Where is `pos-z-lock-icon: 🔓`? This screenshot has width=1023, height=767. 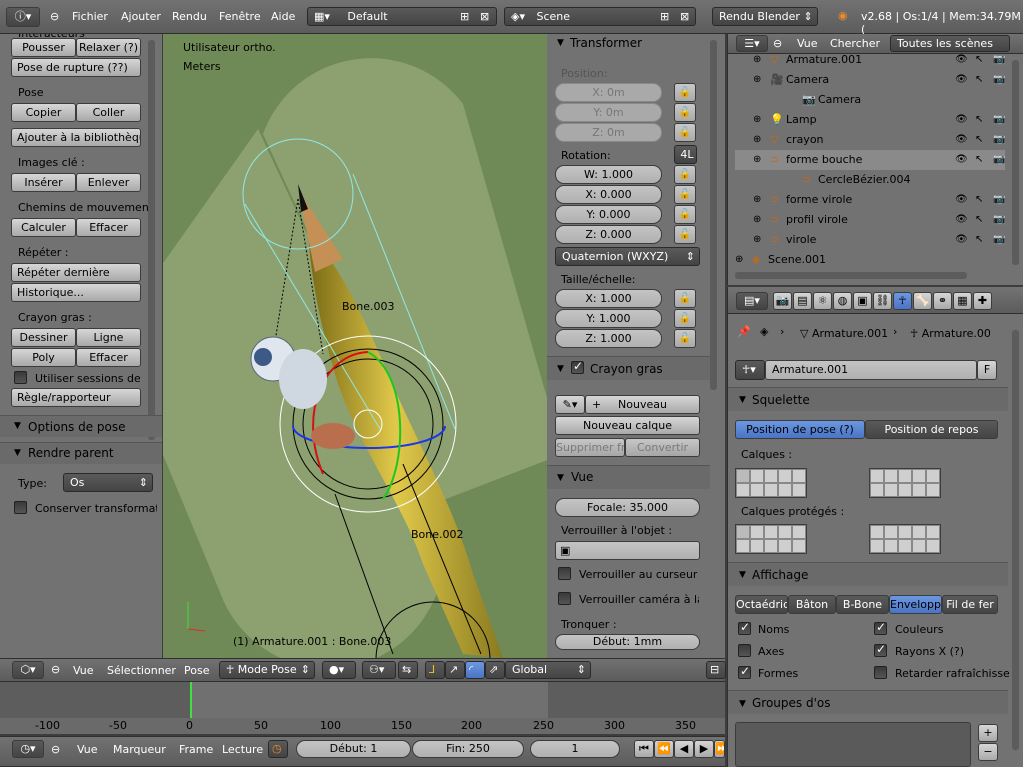 pos-z-lock-icon: 🔓 is located at coordinates (685, 132).